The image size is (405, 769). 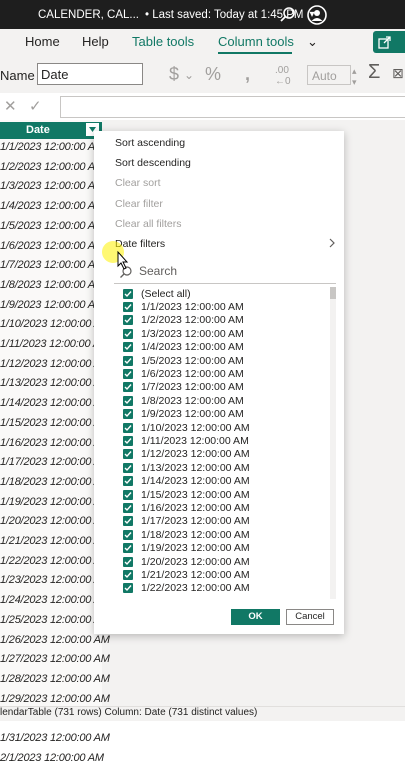 What do you see at coordinates (195, 521) in the screenshot?
I see `list-item-label: 1/17/2023 12:00:00 AM` at bounding box center [195, 521].